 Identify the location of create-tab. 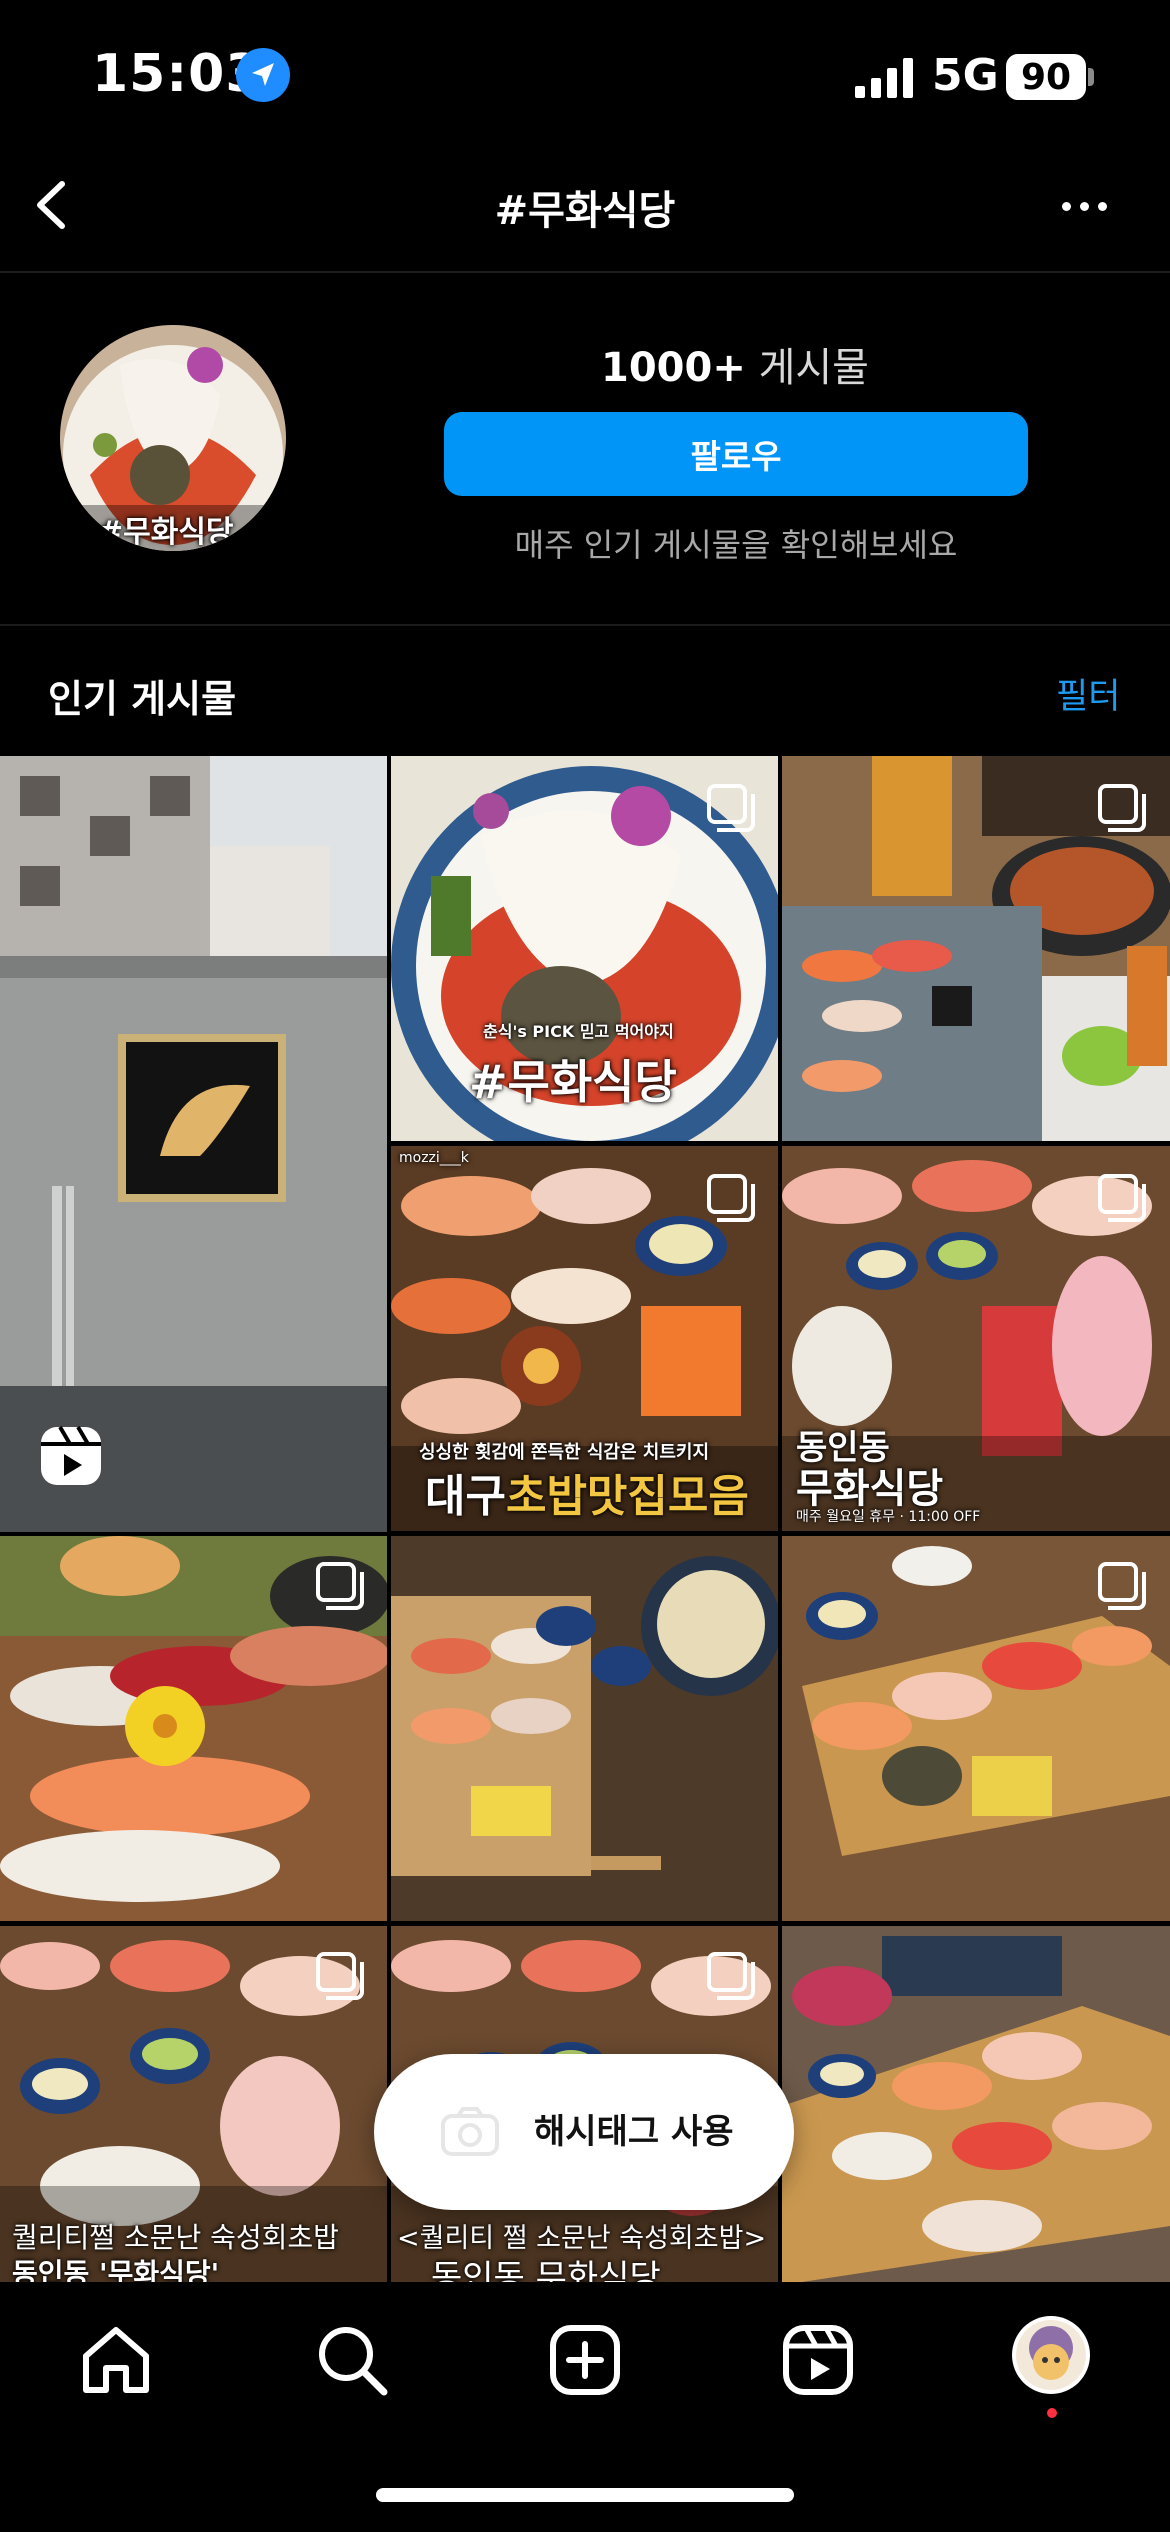
(585, 2360).